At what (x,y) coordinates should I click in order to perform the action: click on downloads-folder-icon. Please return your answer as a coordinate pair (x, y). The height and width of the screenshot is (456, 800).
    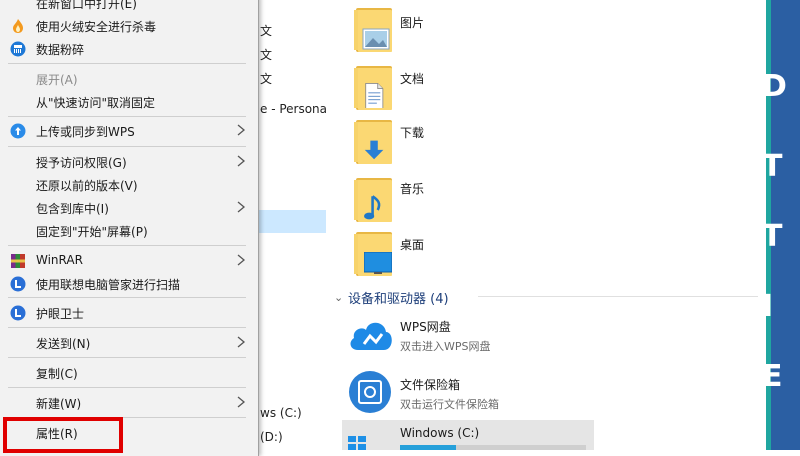
    Looking at the image, I should click on (374, 143).